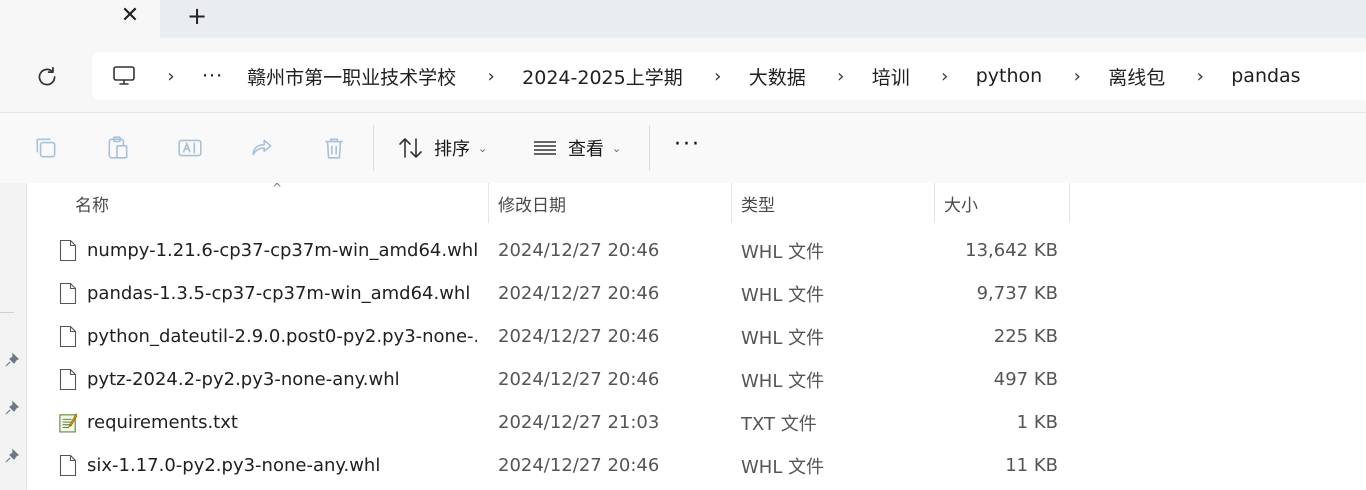  I want to click on paste-icon, so click(118, 148).